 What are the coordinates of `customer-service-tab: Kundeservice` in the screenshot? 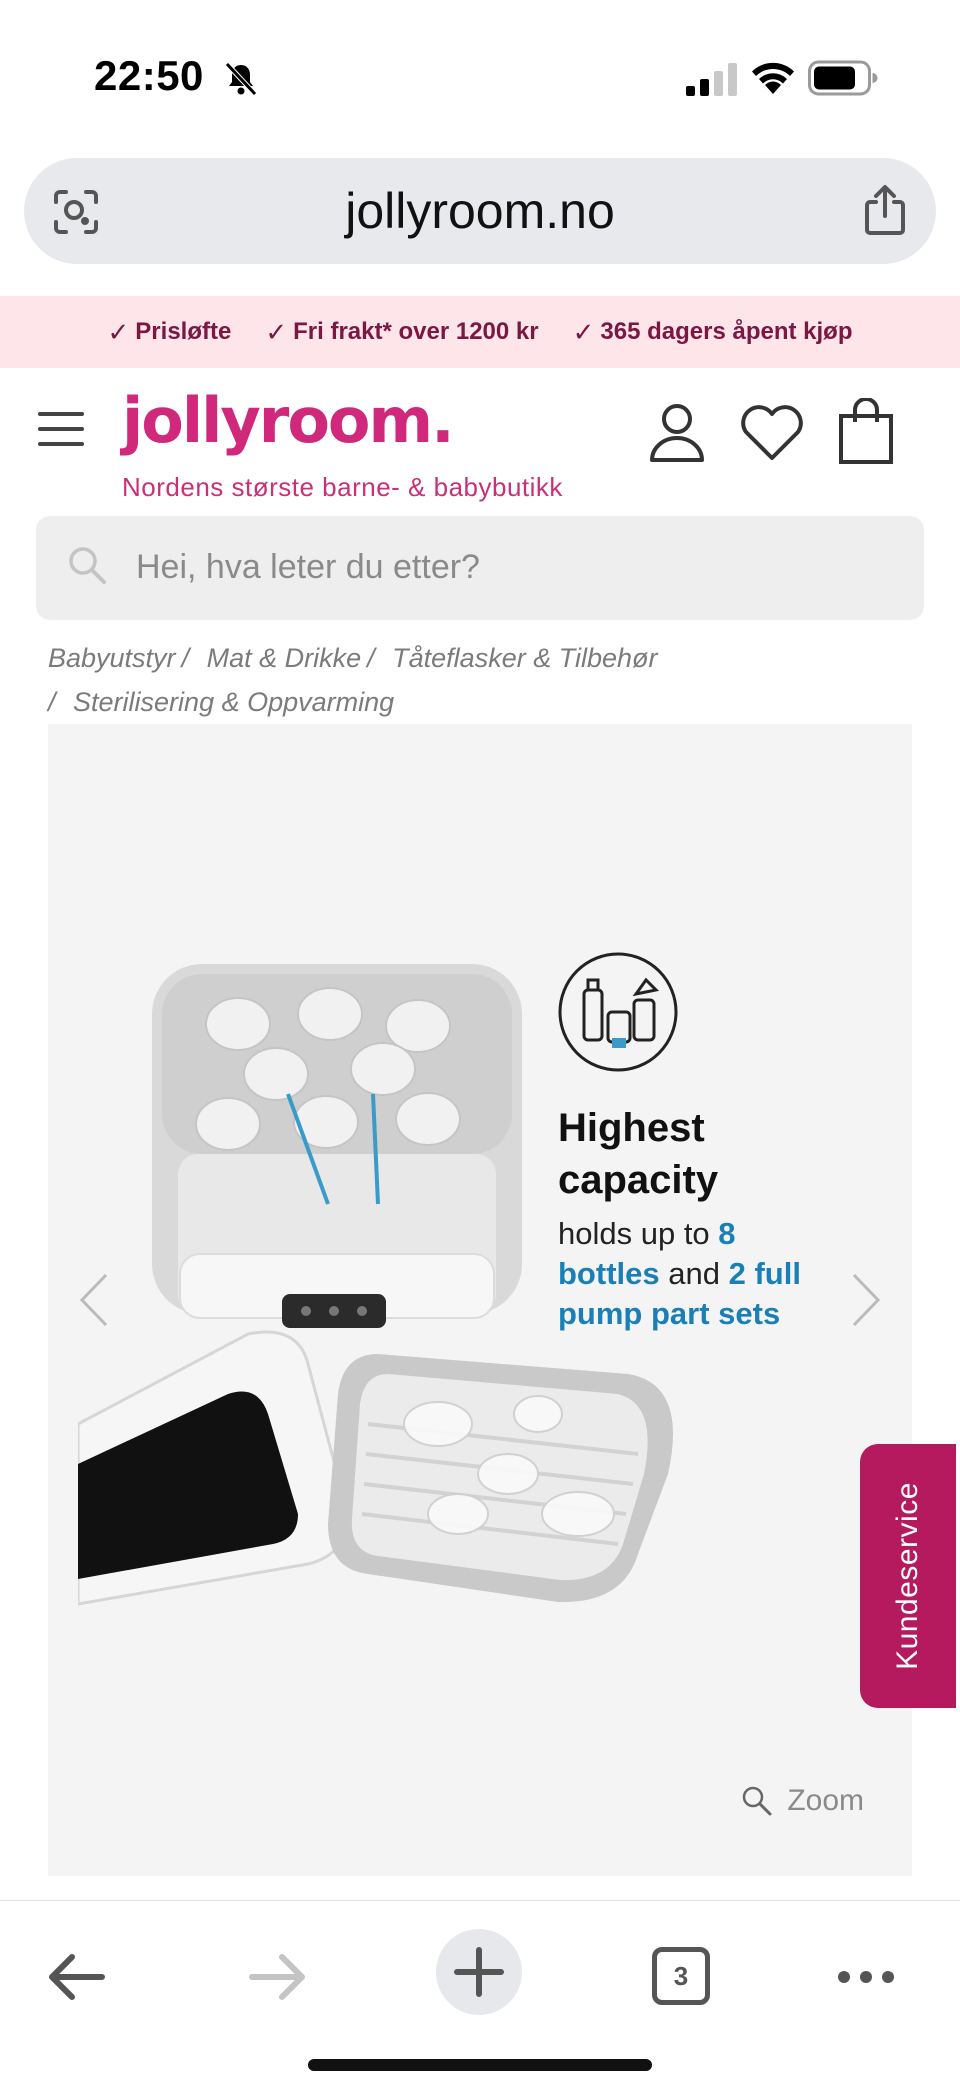 It's located at (908, 1576).